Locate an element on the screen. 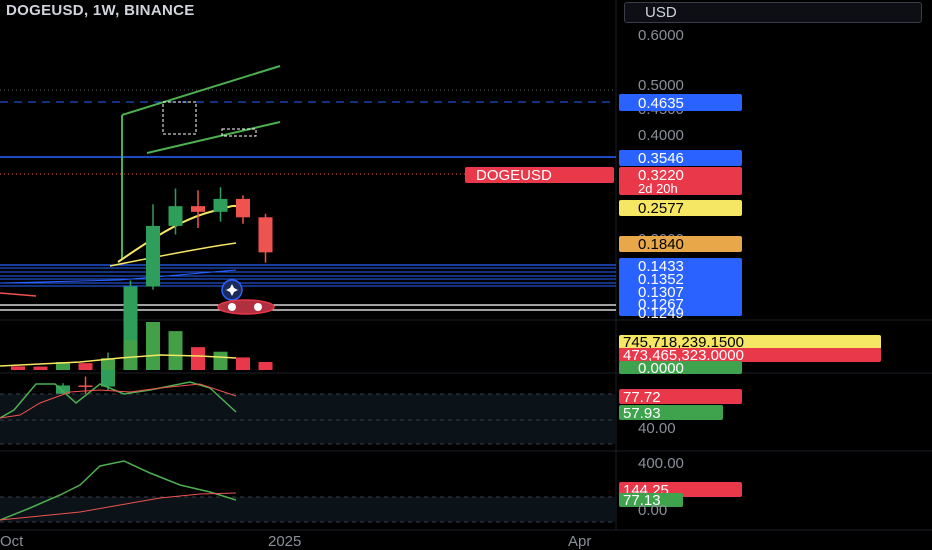 This screenshot has height=550, width=932. price-label-high: 0.4635 is located at coordinates (680, 103).